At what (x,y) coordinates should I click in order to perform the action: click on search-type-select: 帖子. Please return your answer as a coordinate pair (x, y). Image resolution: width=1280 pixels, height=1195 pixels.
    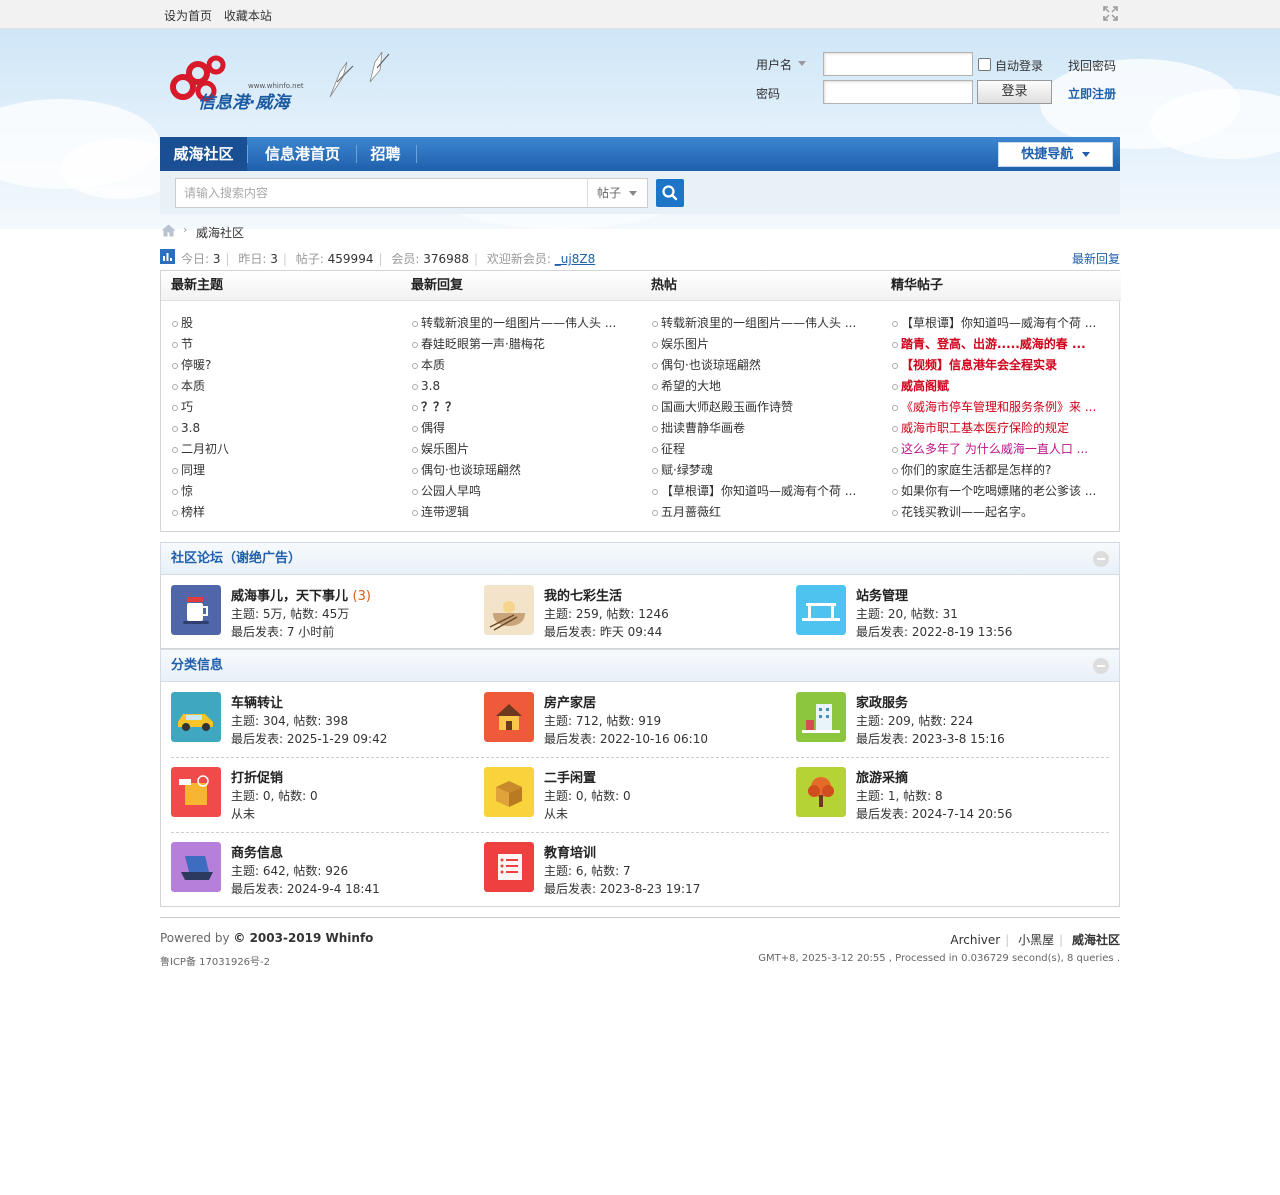
    Looking at the image, I should click on (617, 193).